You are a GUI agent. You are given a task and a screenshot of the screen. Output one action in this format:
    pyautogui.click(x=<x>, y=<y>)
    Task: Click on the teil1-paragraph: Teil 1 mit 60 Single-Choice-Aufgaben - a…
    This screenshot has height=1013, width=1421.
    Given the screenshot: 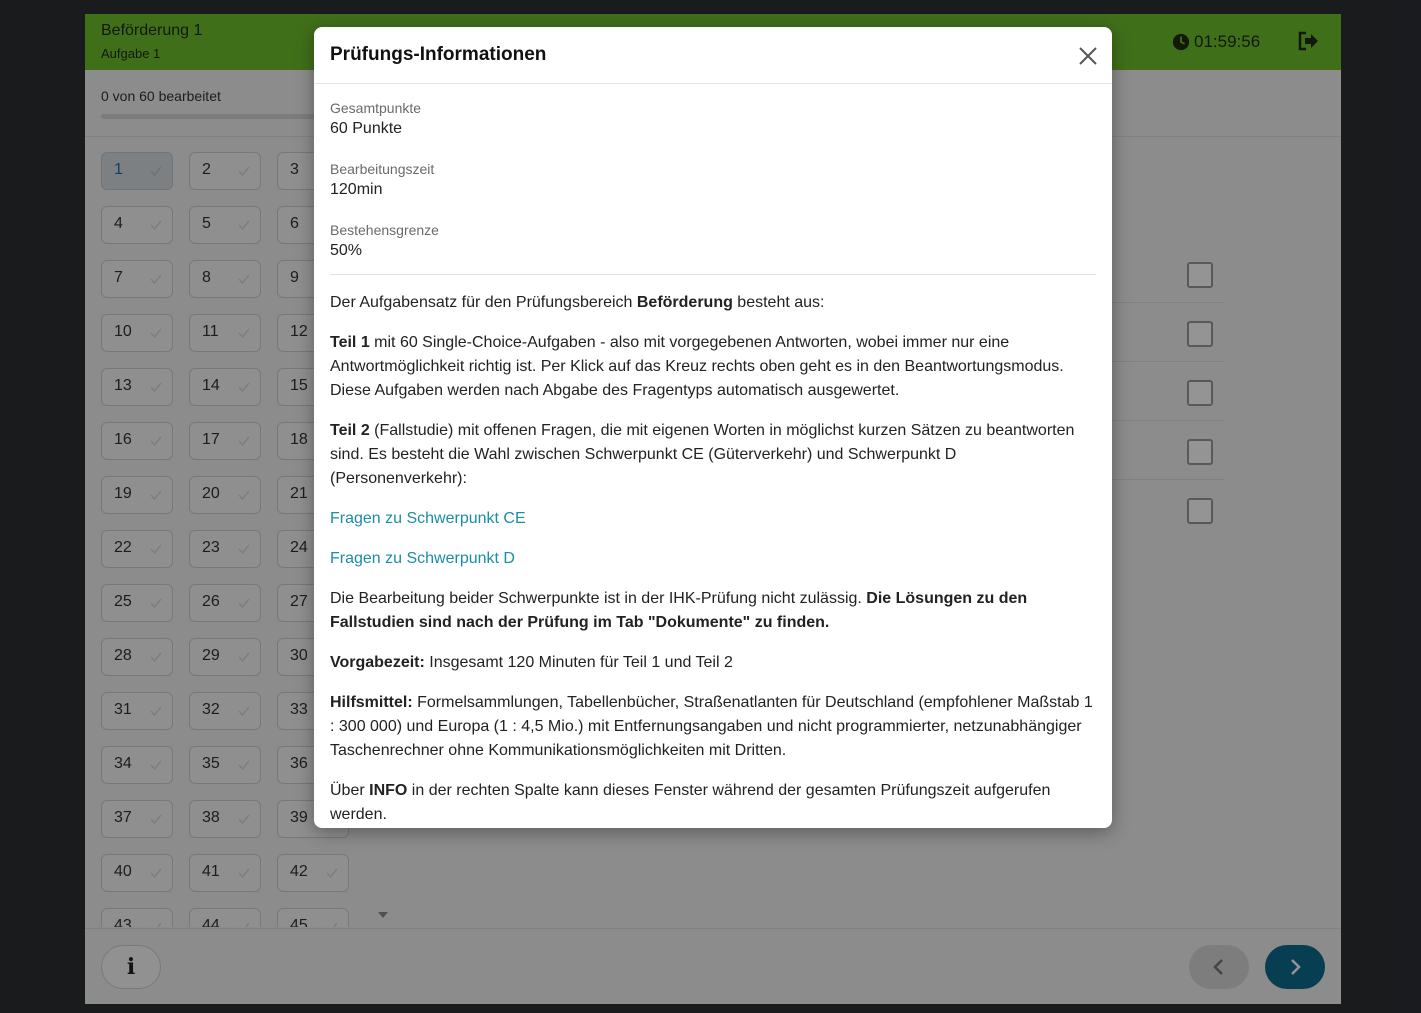 What is the action you would take?
    pyautogui.click(x=697, y=366)
    